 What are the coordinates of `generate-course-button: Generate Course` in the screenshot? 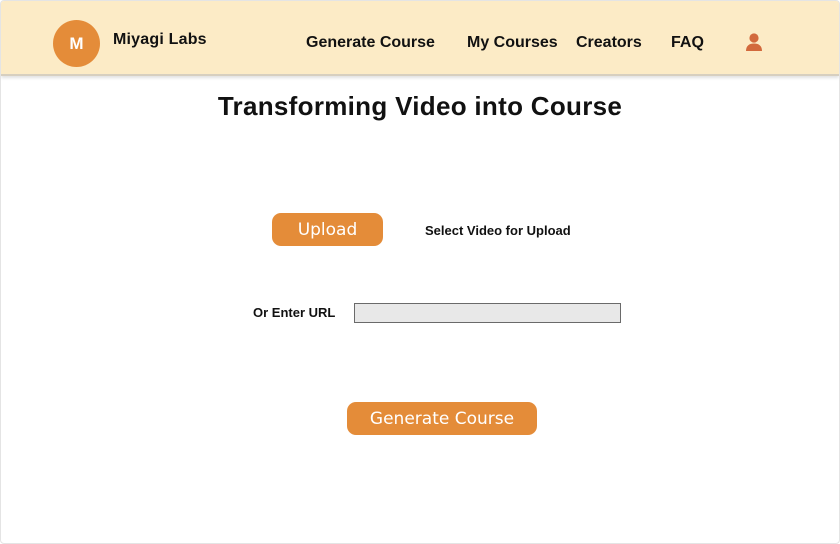 It's located at (442, 418).